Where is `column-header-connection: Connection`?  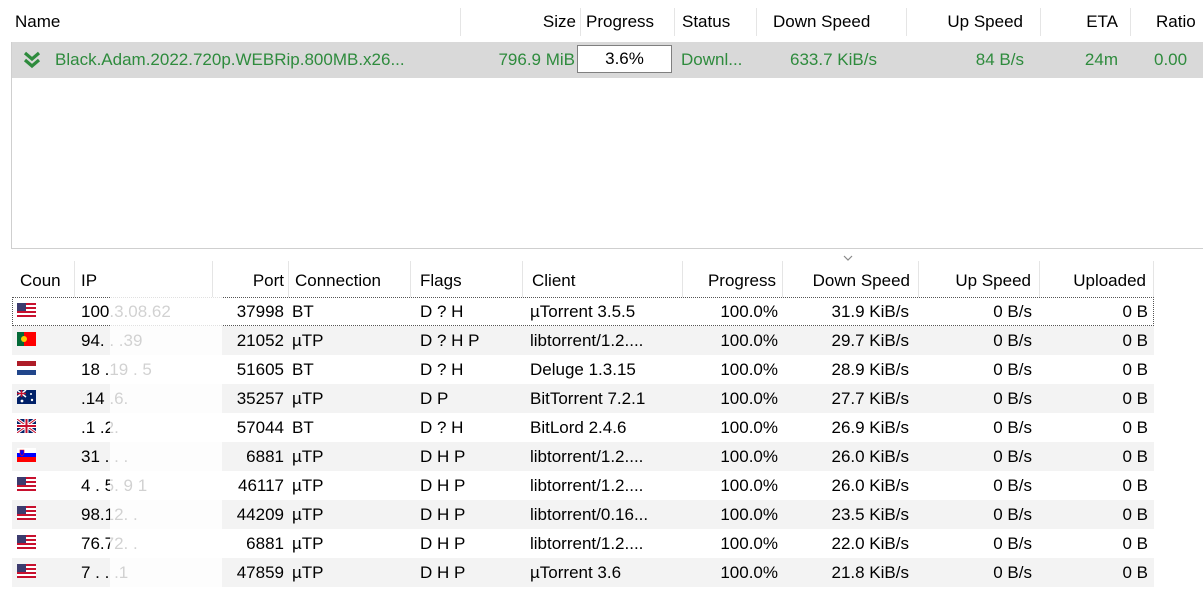 column-header-connection: Connection is located at coordinates (338, 281).